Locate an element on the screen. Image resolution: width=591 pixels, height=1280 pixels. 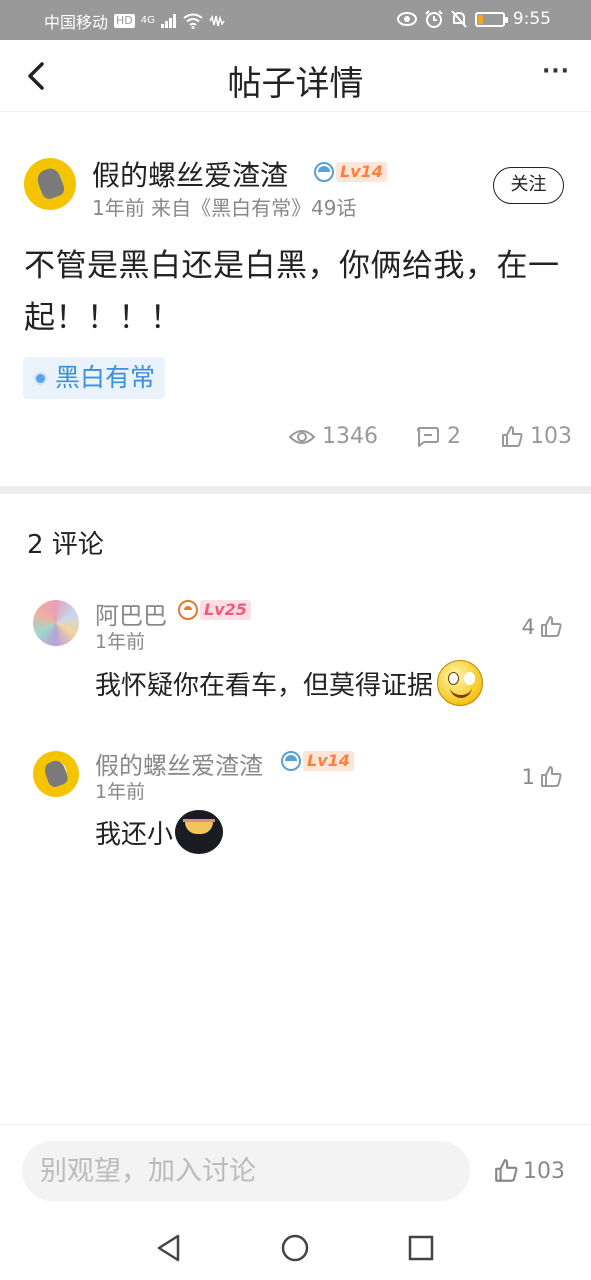
nav-back-icon is located at coordinates (169, 1248).